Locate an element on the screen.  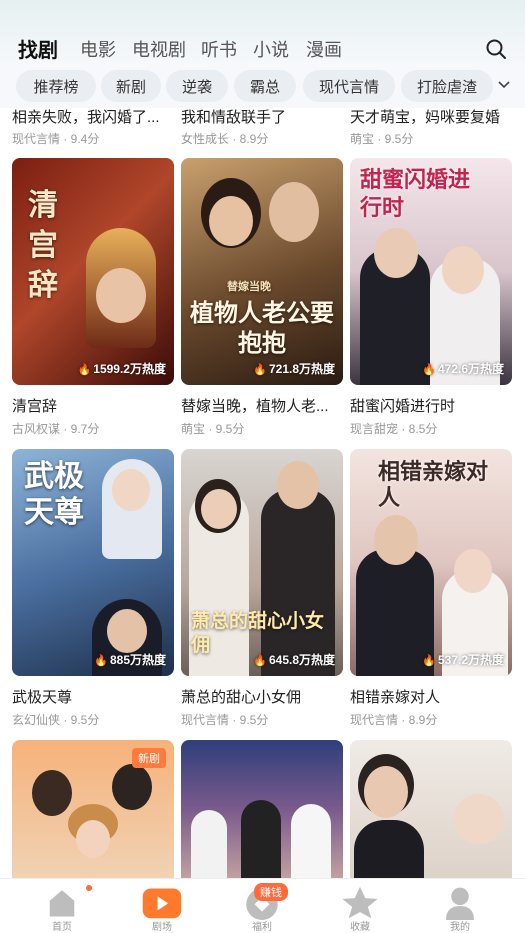
poster-image: 新剧 is located at coordinates (93, 809).